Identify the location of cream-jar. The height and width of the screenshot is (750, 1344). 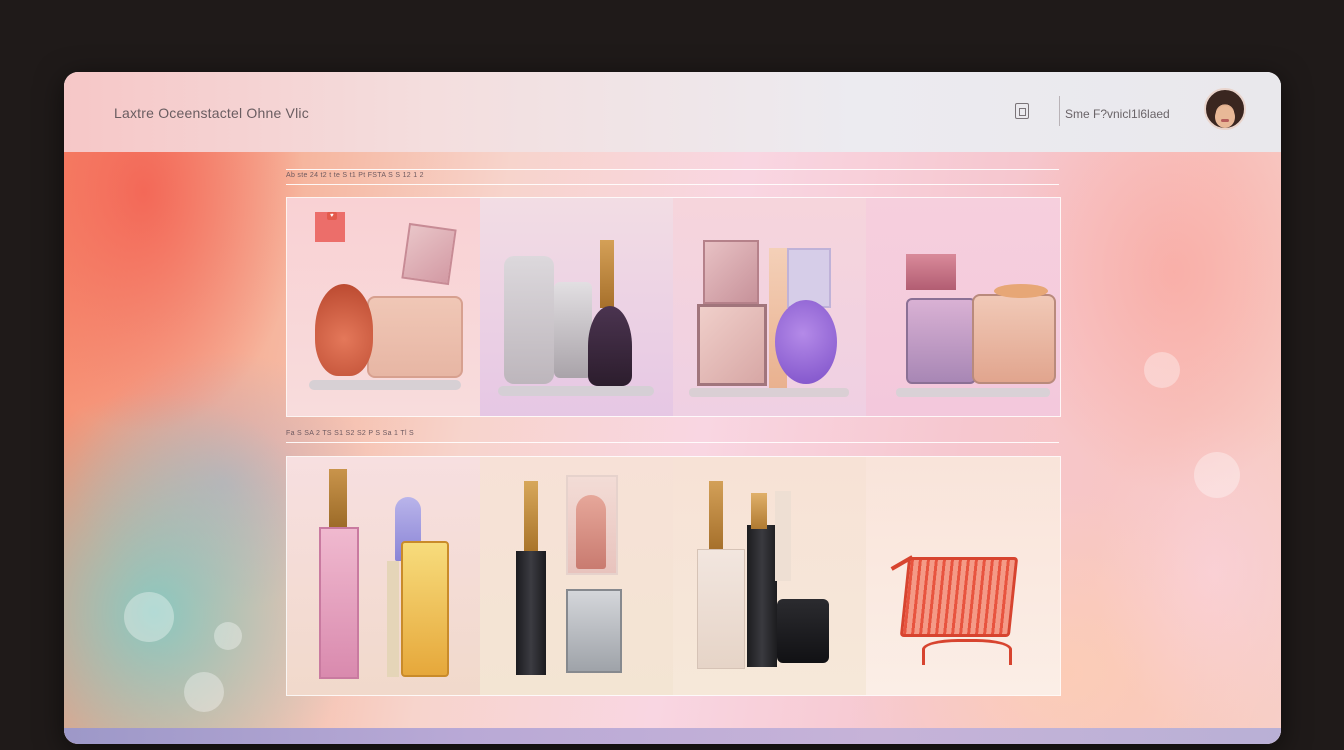
(803, 631).